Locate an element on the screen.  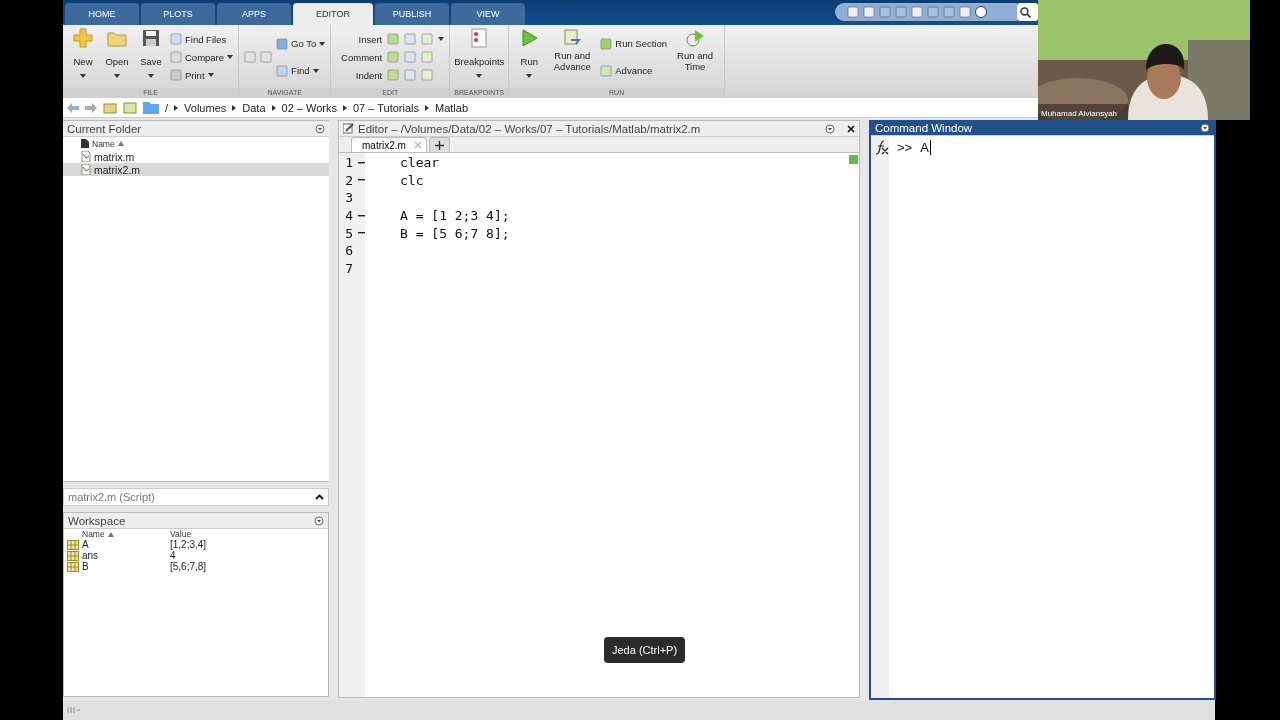
file-row: matrix.m is located at coordinates (196, 156).